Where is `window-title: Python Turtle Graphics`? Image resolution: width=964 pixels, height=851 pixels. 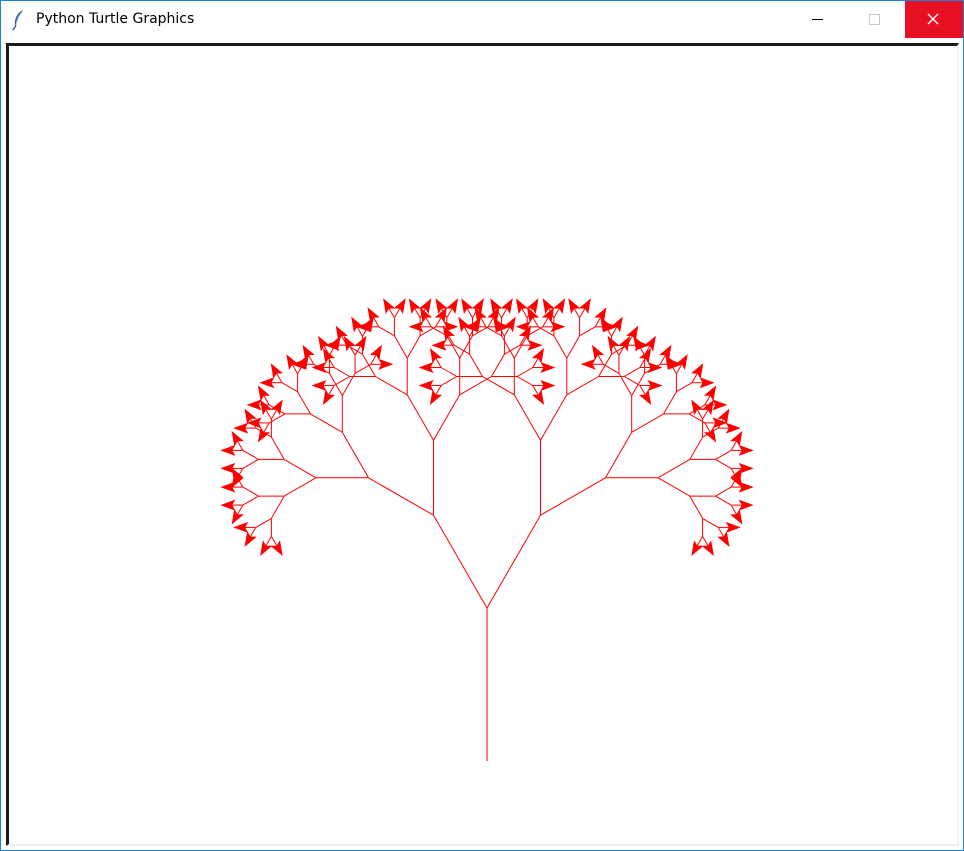 window-title: Python Turtle Graphics is located at coordinates (115, 19).